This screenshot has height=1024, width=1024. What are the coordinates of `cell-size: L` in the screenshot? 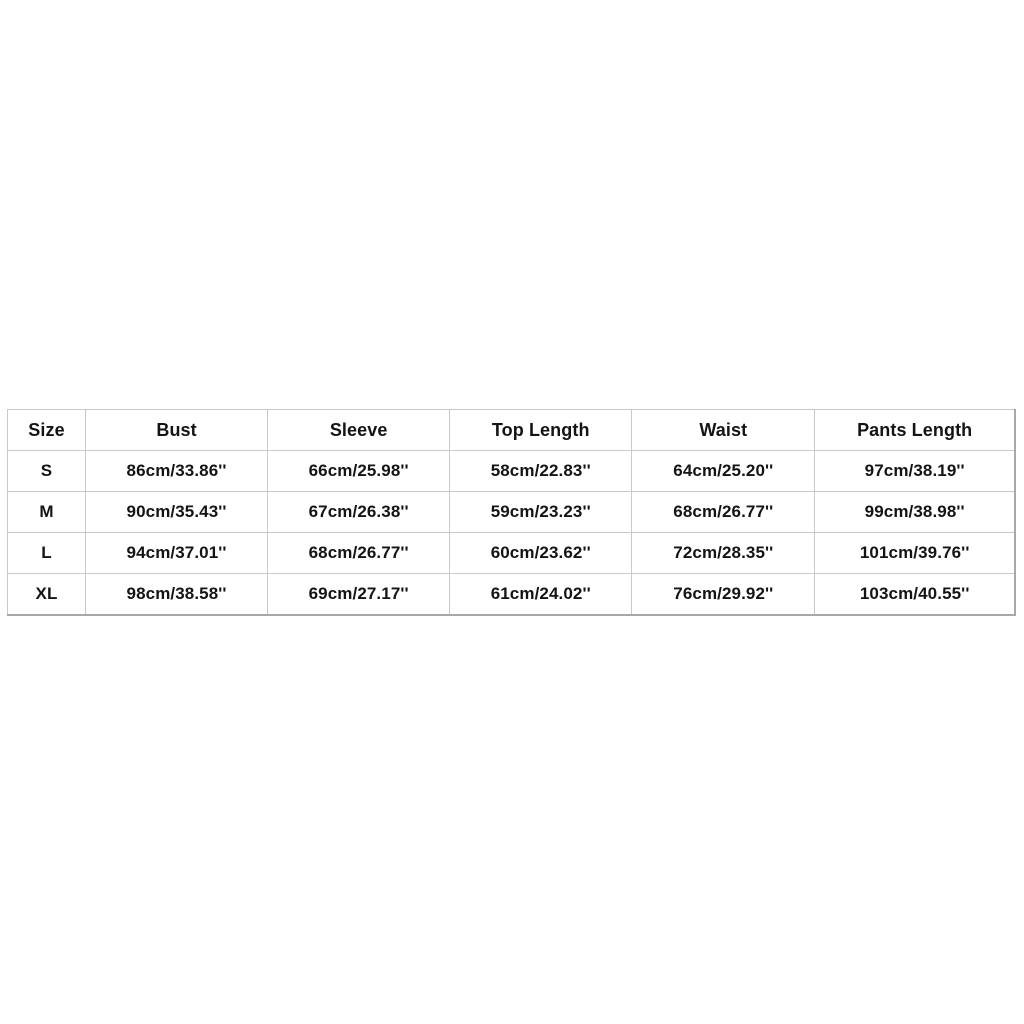 It's located at (46, 553).